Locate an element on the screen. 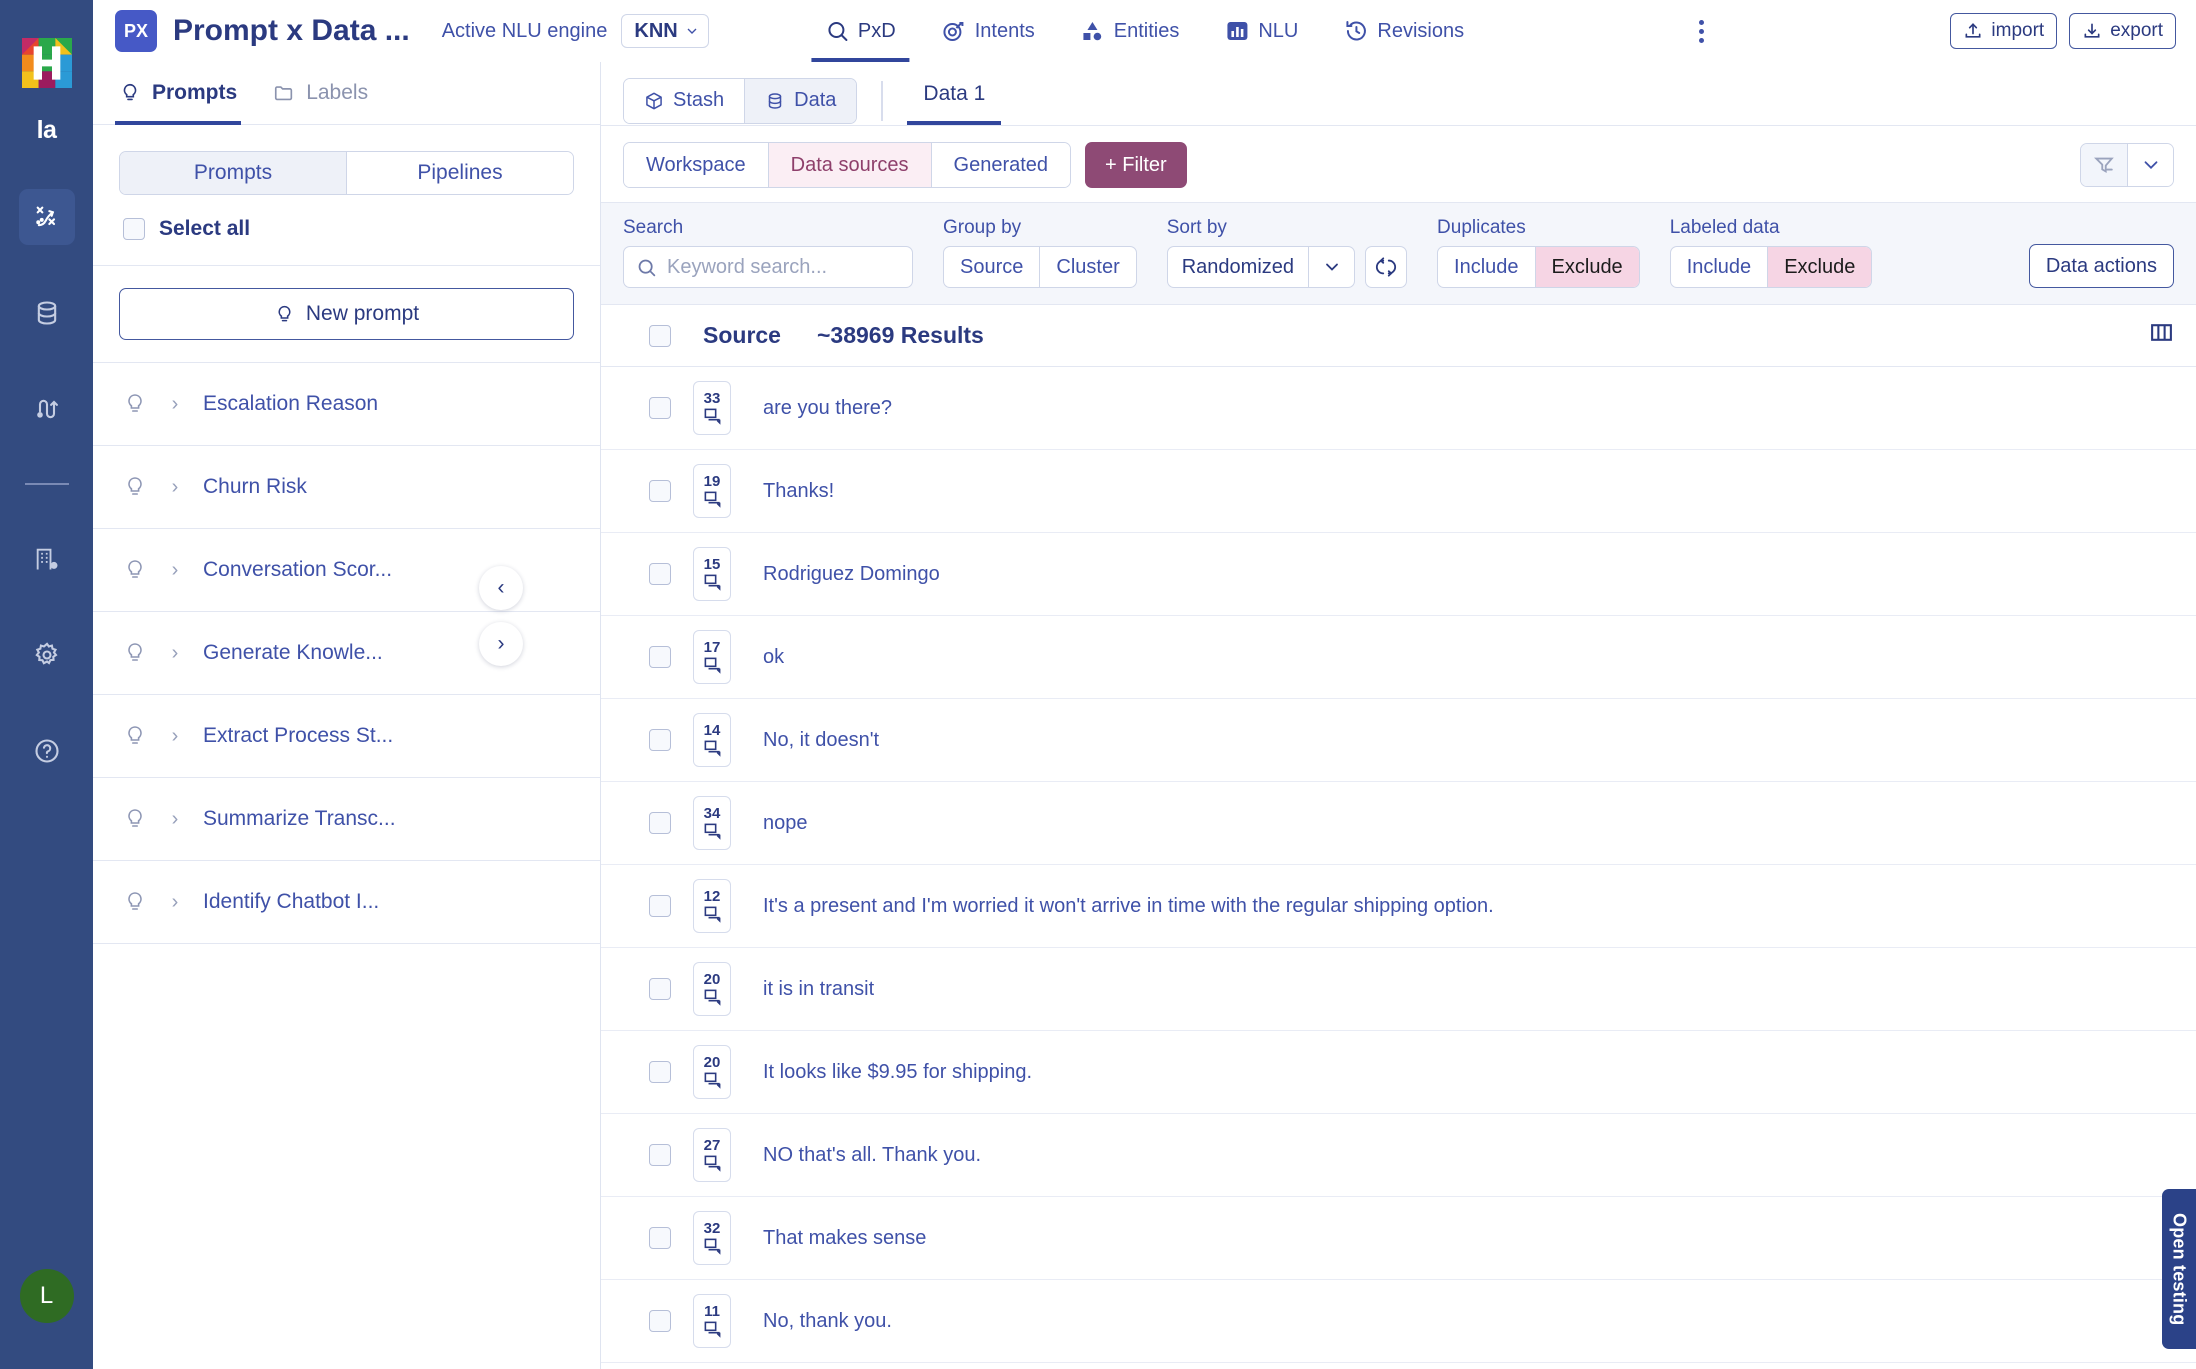  list-item: › Escalation Reason is located at coordinates (346, 404).